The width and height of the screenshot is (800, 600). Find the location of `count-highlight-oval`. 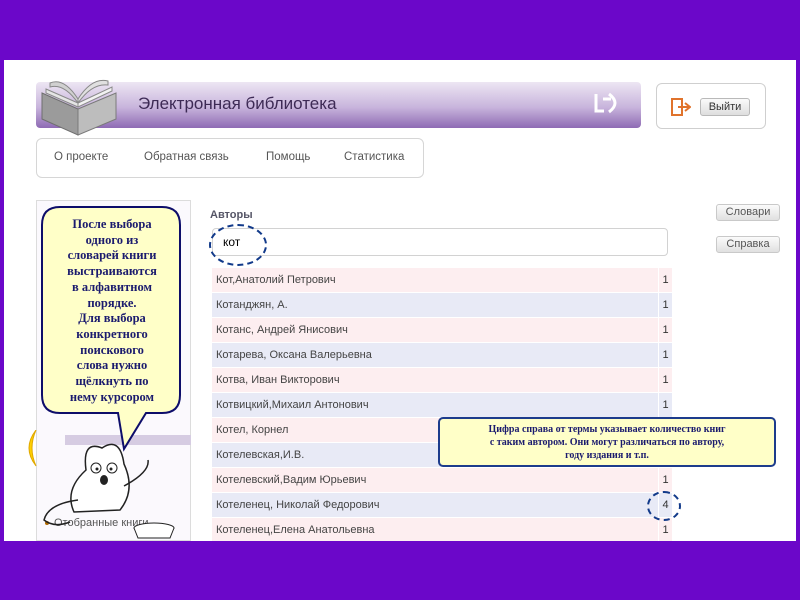

count-highlight-oval is located at coordinates (664, 506).